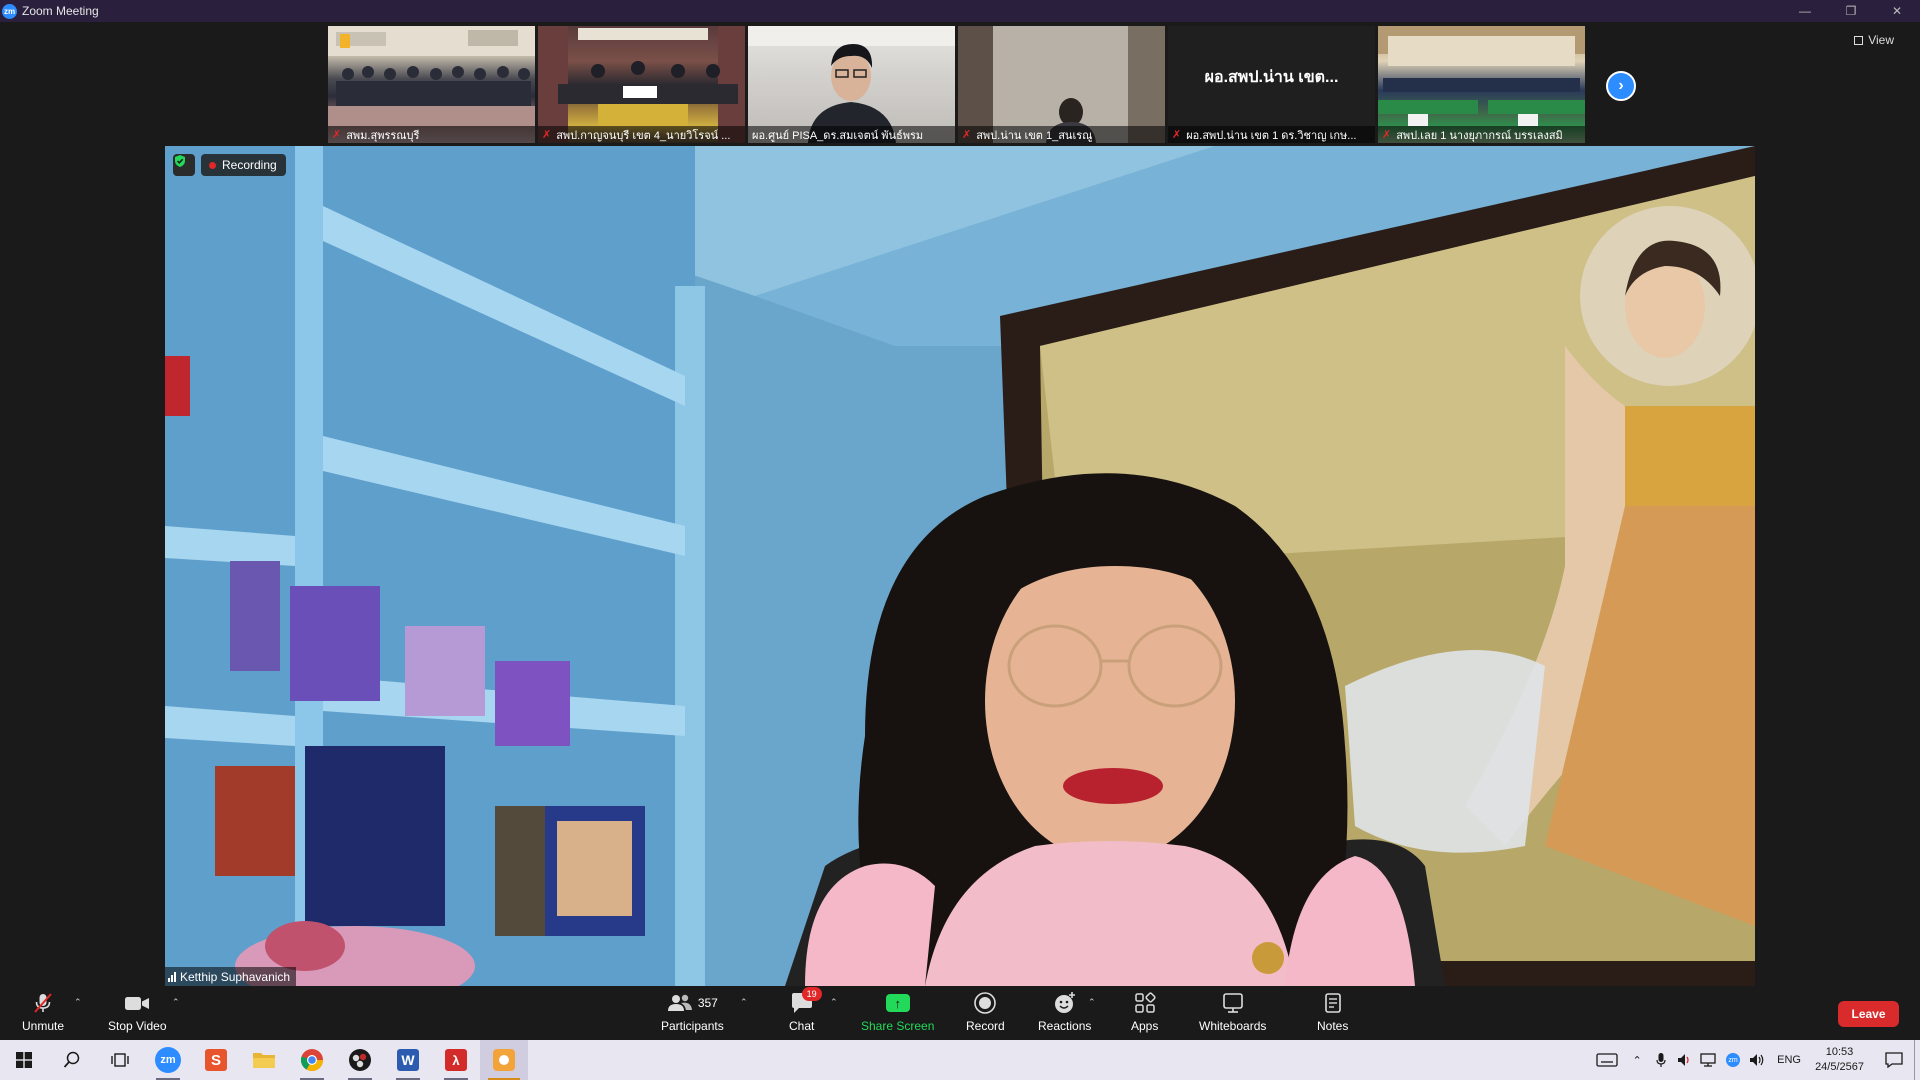 This screenshot has width=1920, height=1080. I want to click on next-page-button: ›, so click(1621, 86).